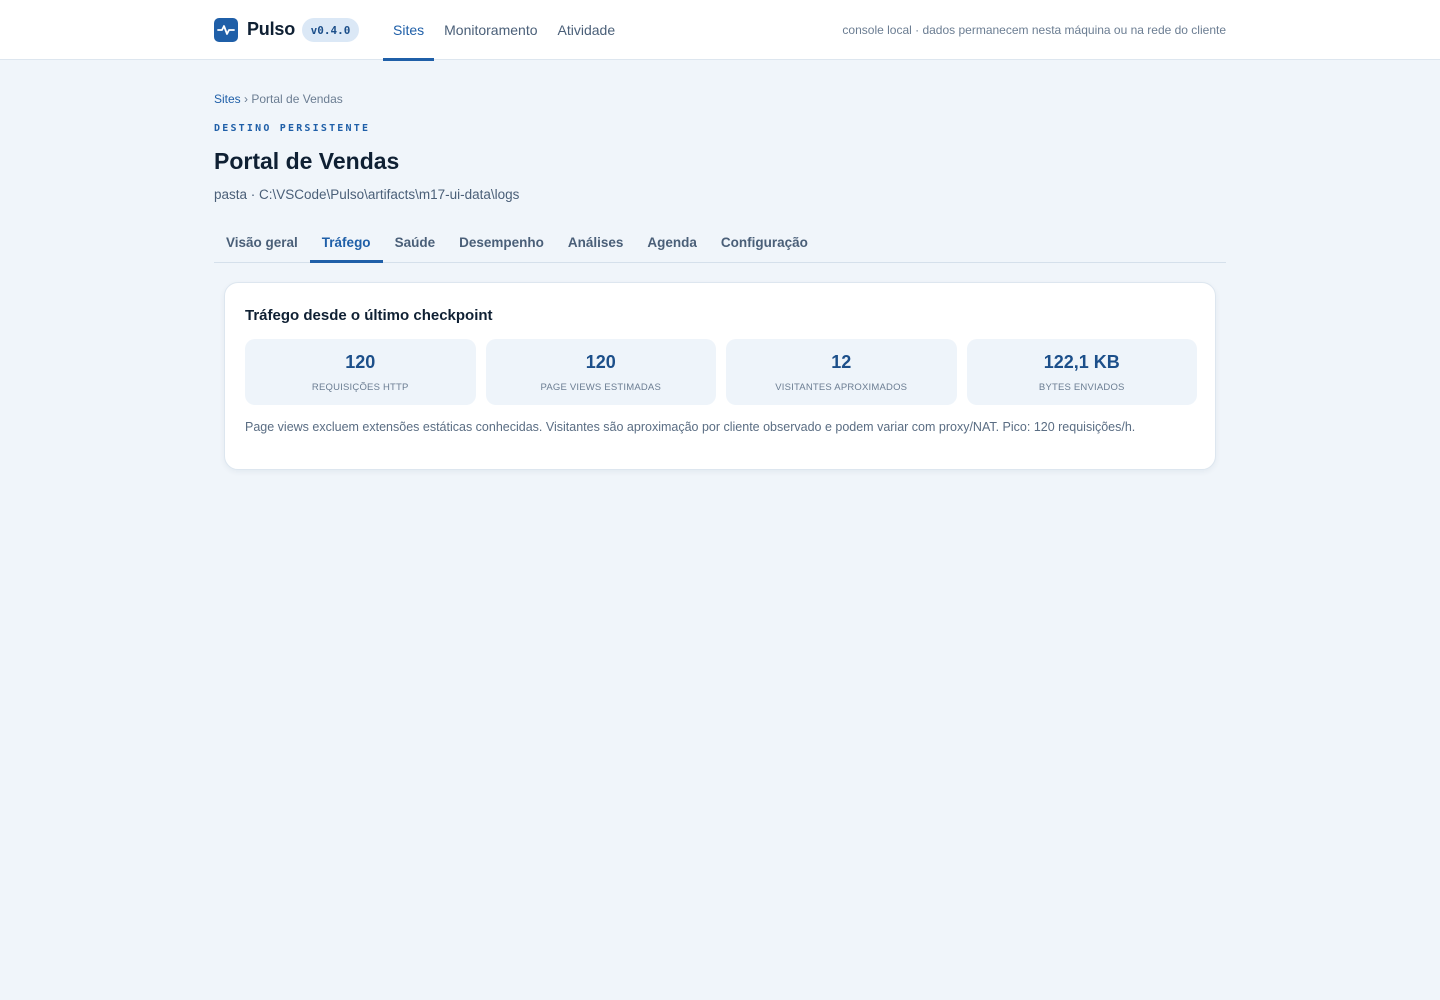 The height and width of the screenshot is (1000, 1440). I want to click on stat-label: Visitantes aproximados, so click(841, 387).